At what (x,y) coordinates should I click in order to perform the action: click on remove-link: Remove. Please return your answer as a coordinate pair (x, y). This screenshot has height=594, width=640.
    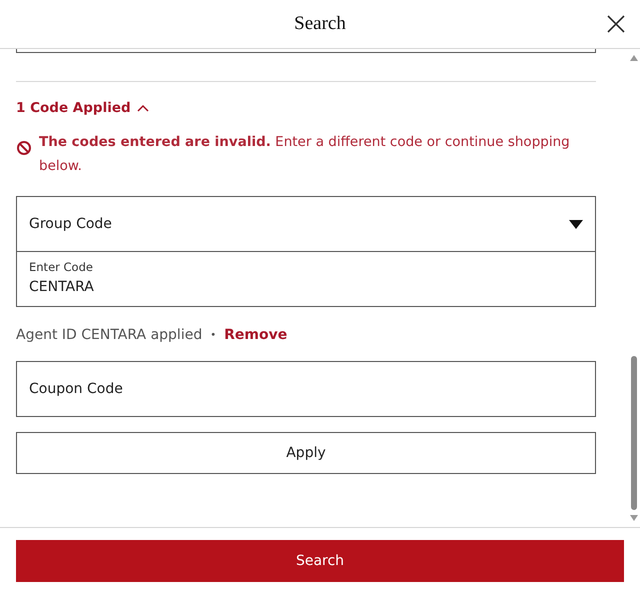
    Looking at the image, I should click on (256, 335).